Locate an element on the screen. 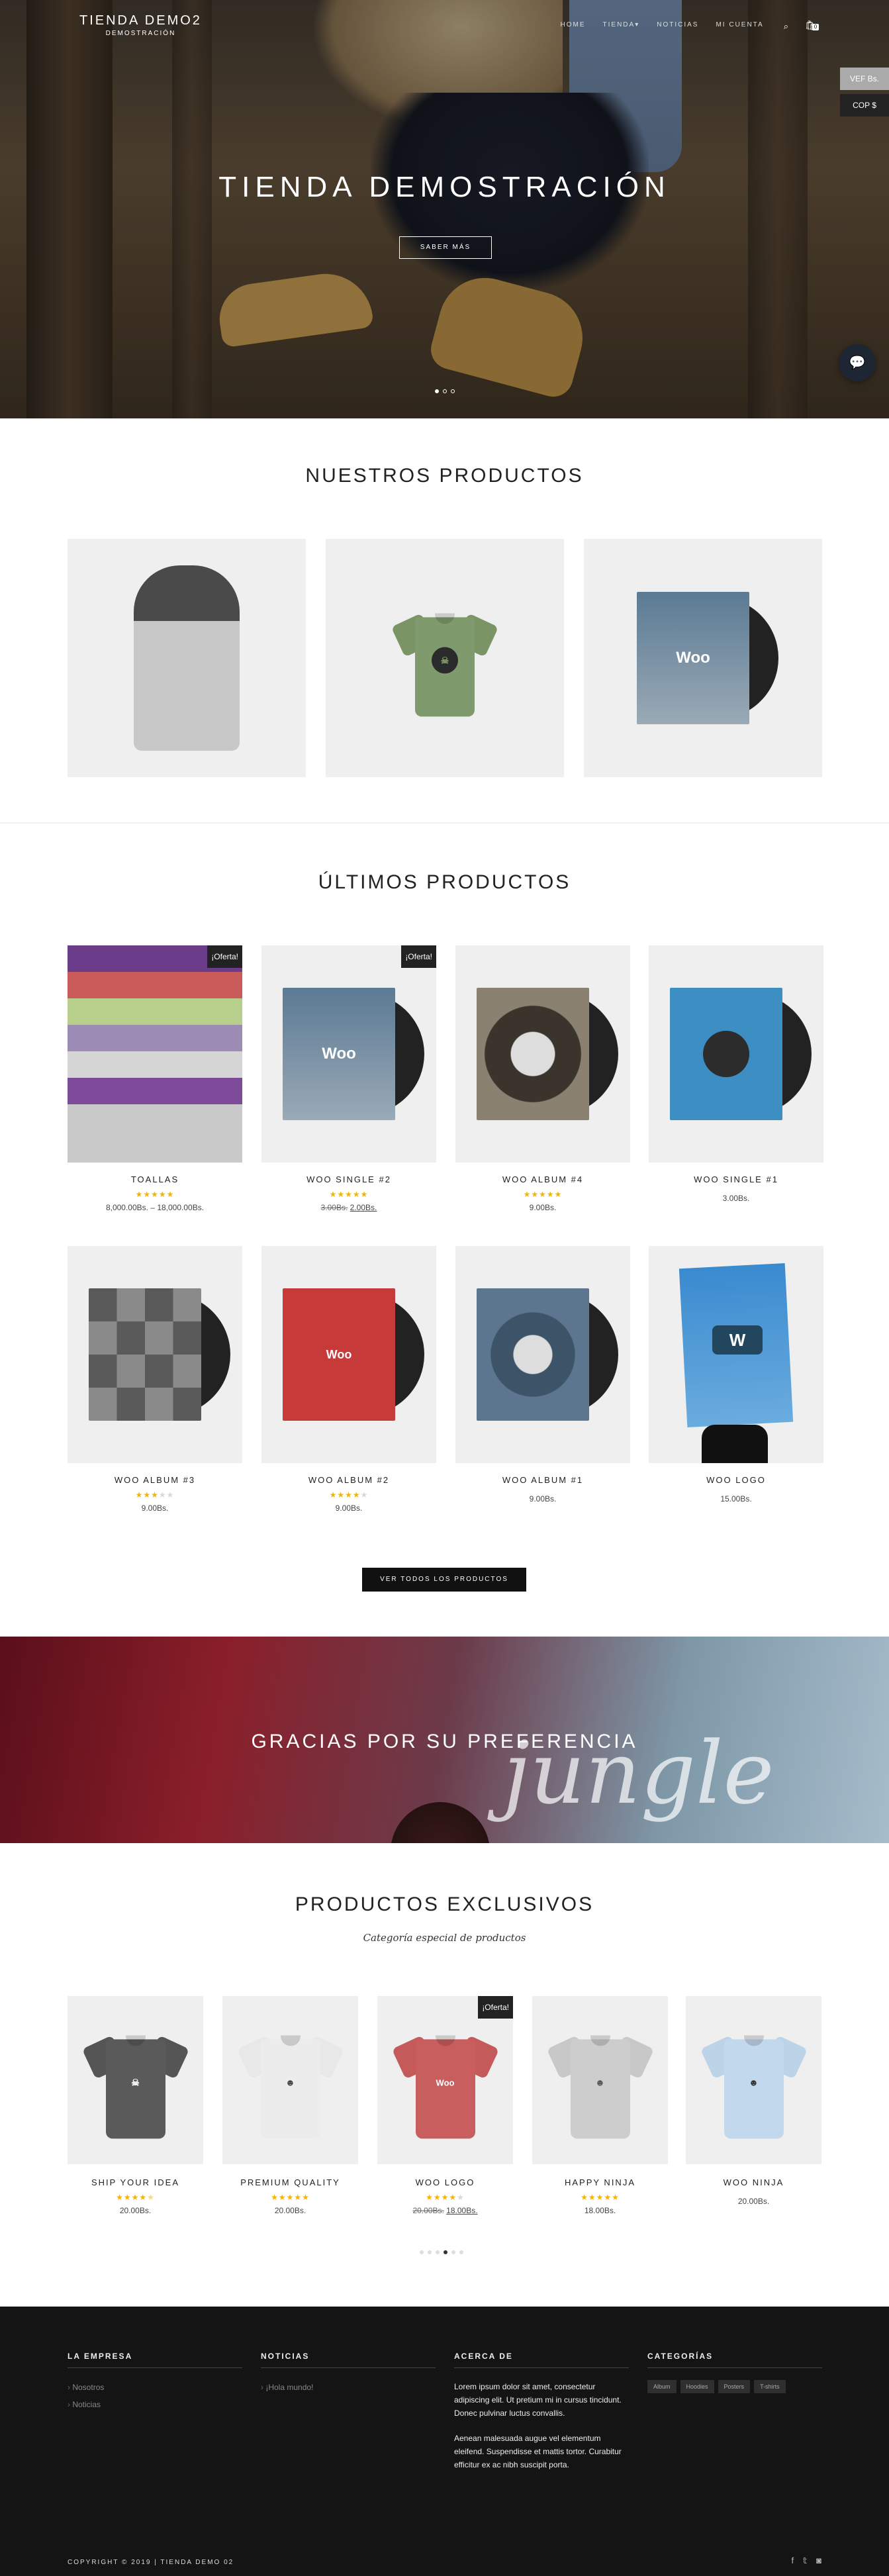 The height and width of the screenshot is (2576, 889). product-card: ☻ WOO NINJA 20.00Bs. is located at coordinates (754, 2101).